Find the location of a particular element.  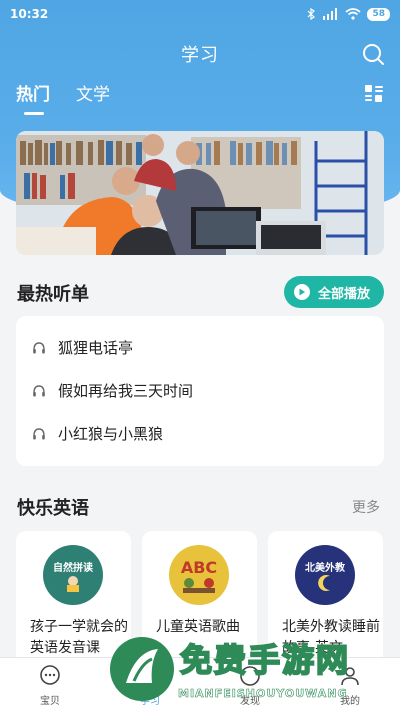

cover-text: ABC is located at coordinates (199, 567).